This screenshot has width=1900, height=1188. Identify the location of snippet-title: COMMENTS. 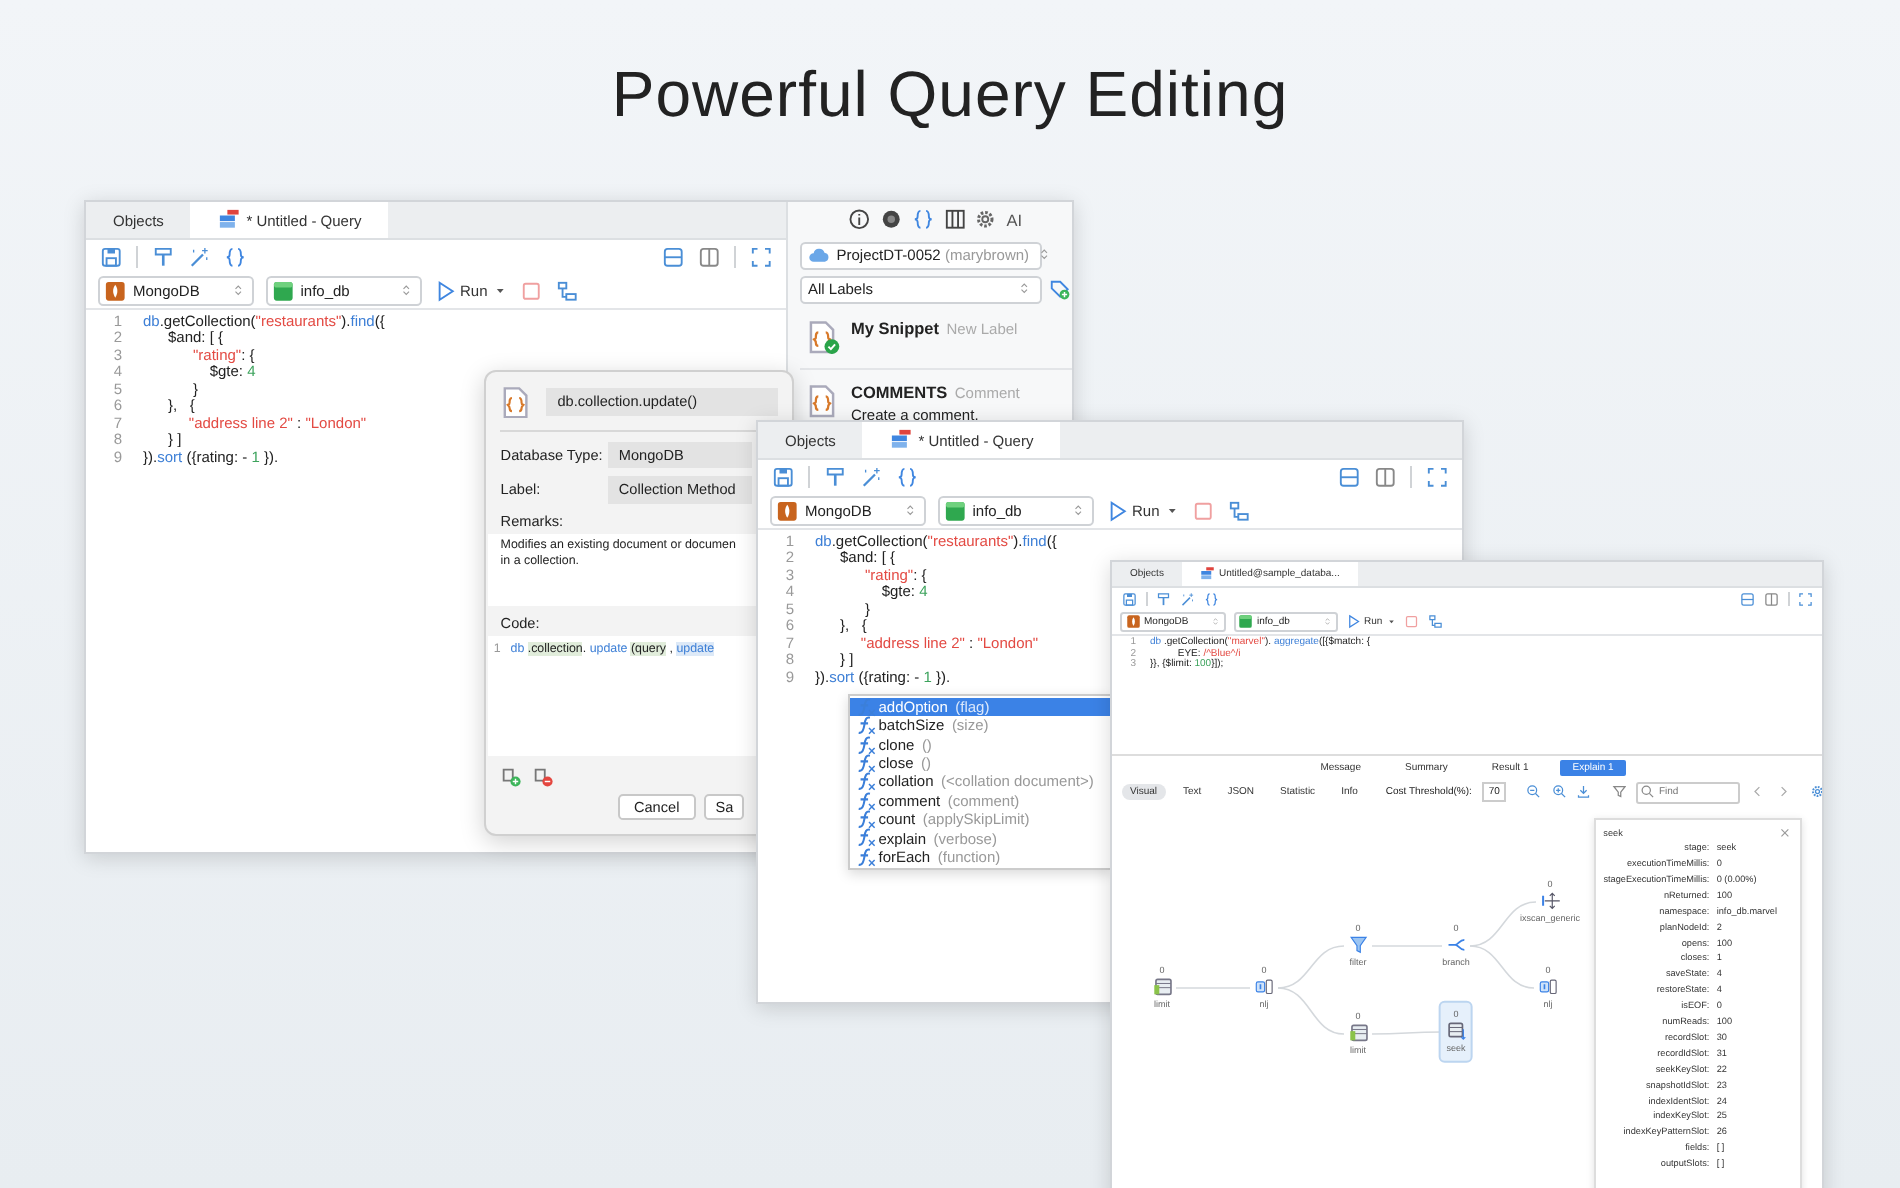
(899, 392).